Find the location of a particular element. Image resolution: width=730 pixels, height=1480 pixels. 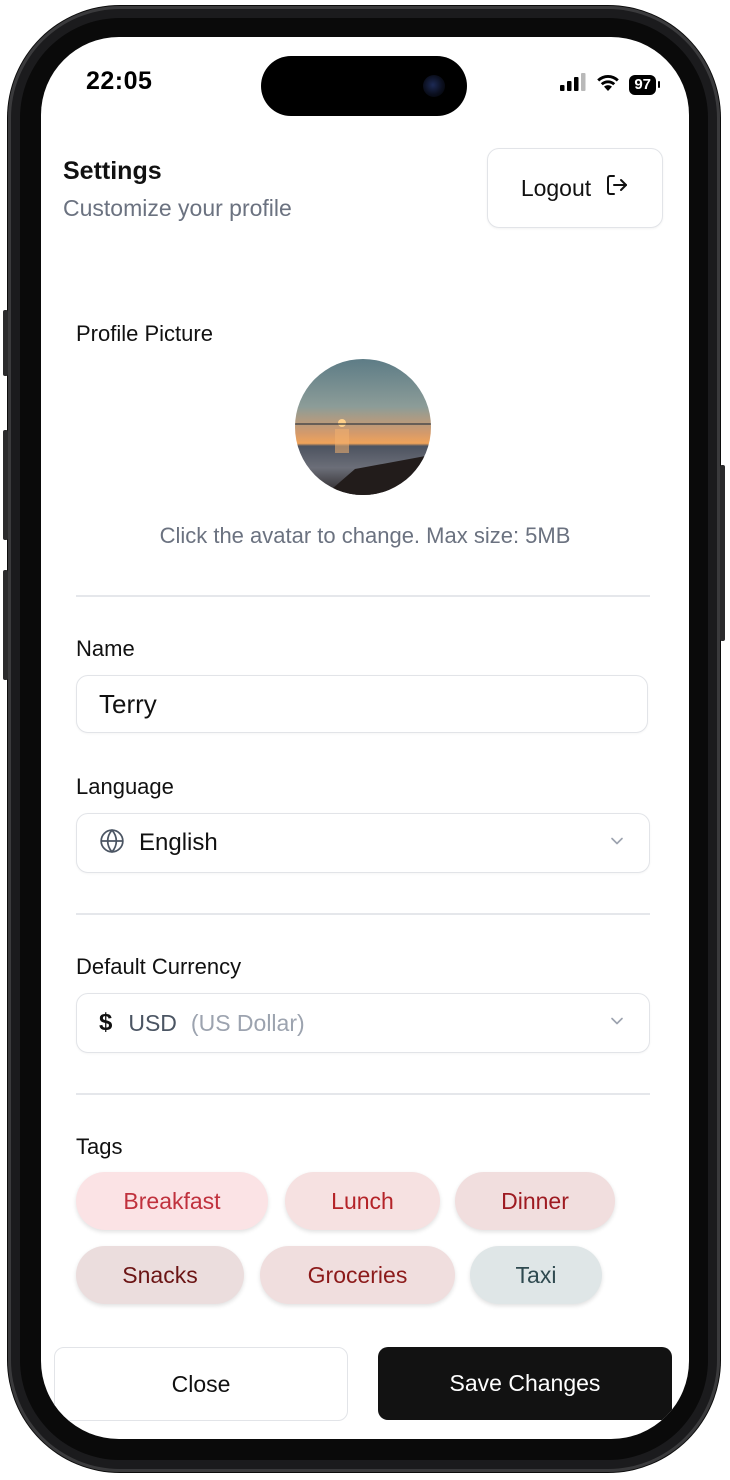

logout-button: Logout is located at coordinates (575, 188).